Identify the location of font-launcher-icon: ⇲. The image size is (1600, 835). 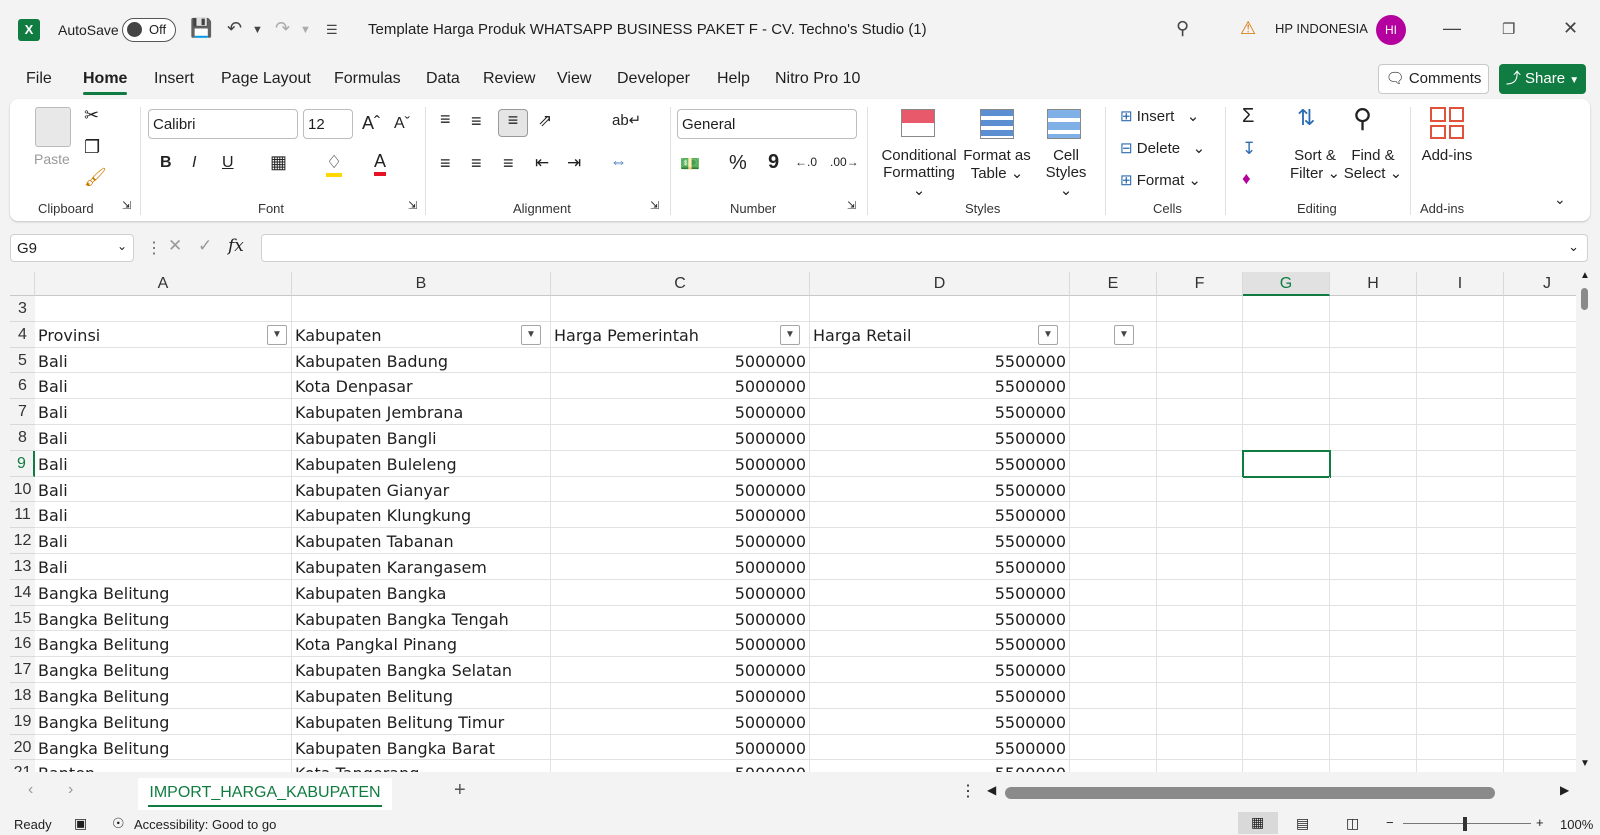
(412, 205).